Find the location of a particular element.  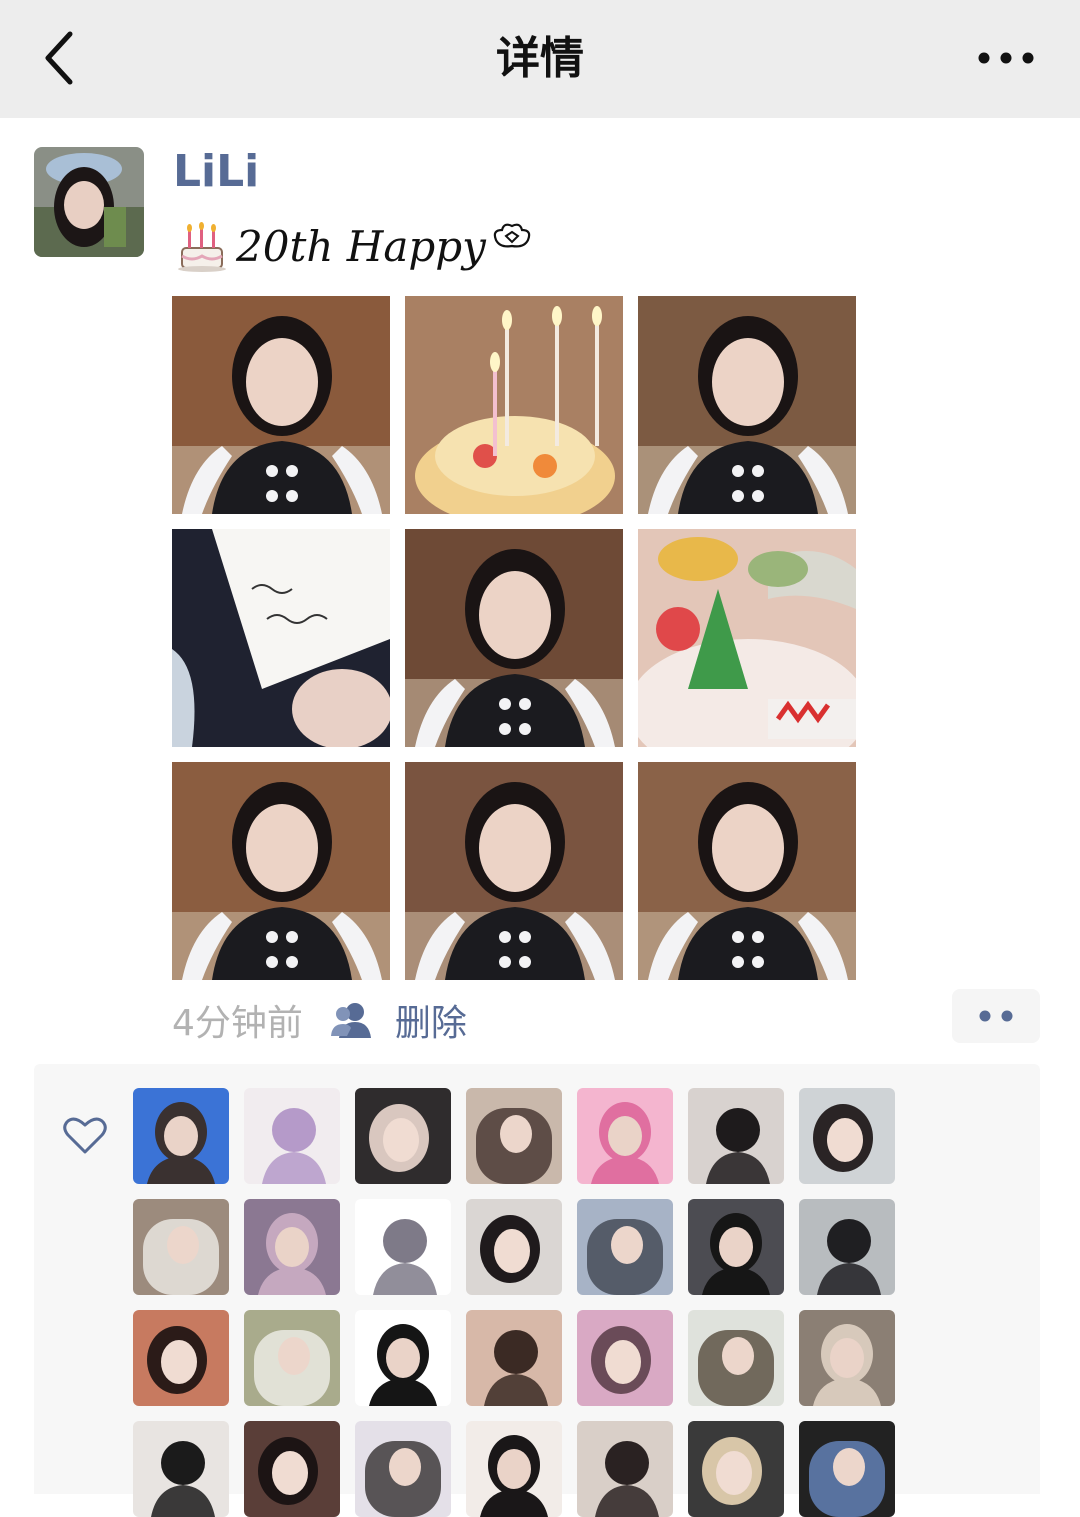

delete-button: 删除 is located at coordinates (431, 1020).